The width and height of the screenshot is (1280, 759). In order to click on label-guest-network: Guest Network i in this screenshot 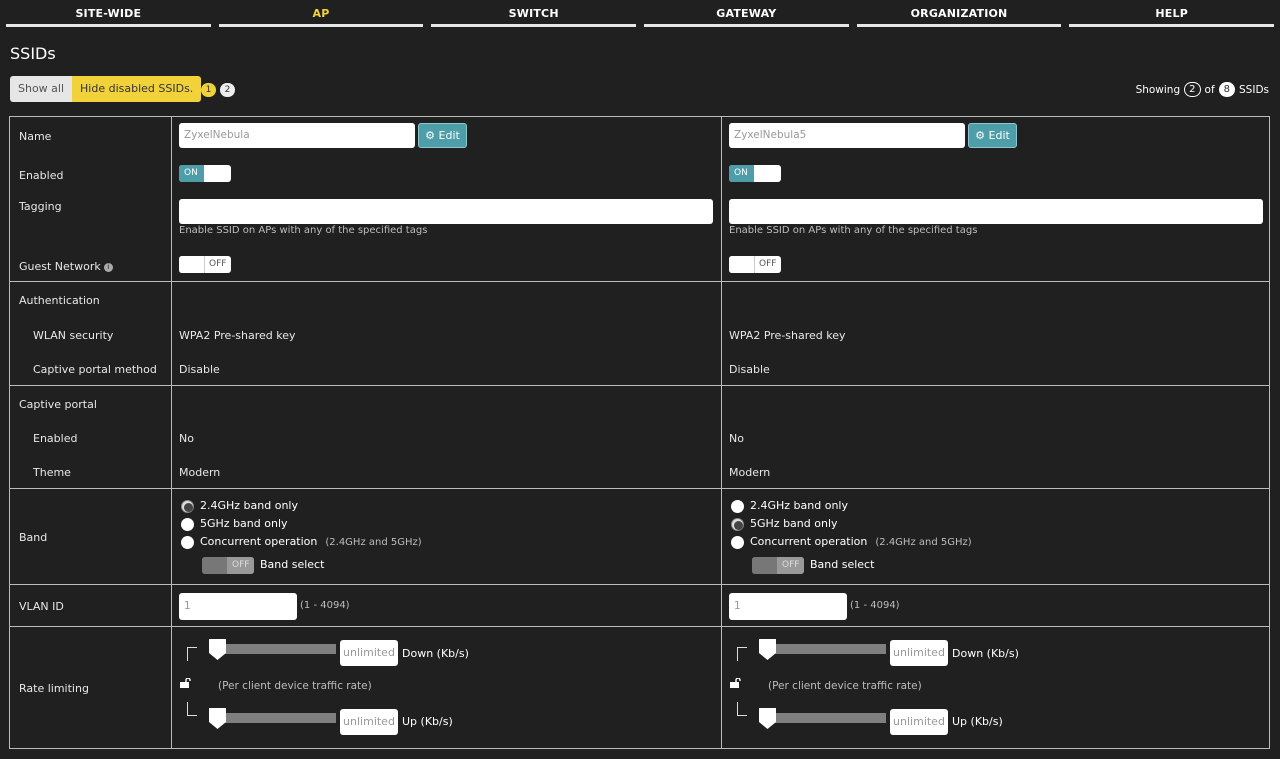, I will do `click(66, 266)`.